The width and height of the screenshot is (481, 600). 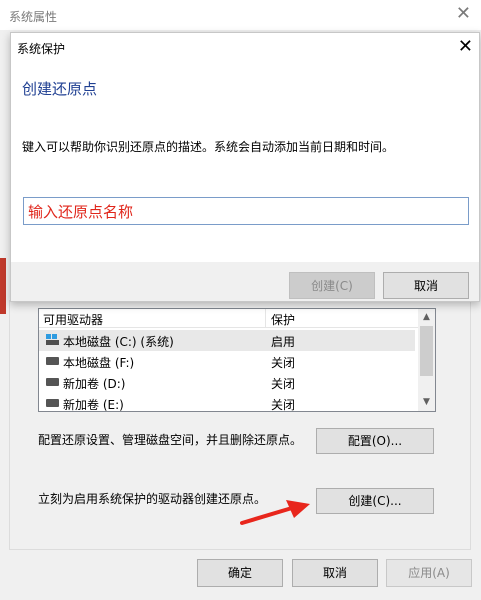 I want to click on apply-button: 应用(A), so click(x=429, y=573).